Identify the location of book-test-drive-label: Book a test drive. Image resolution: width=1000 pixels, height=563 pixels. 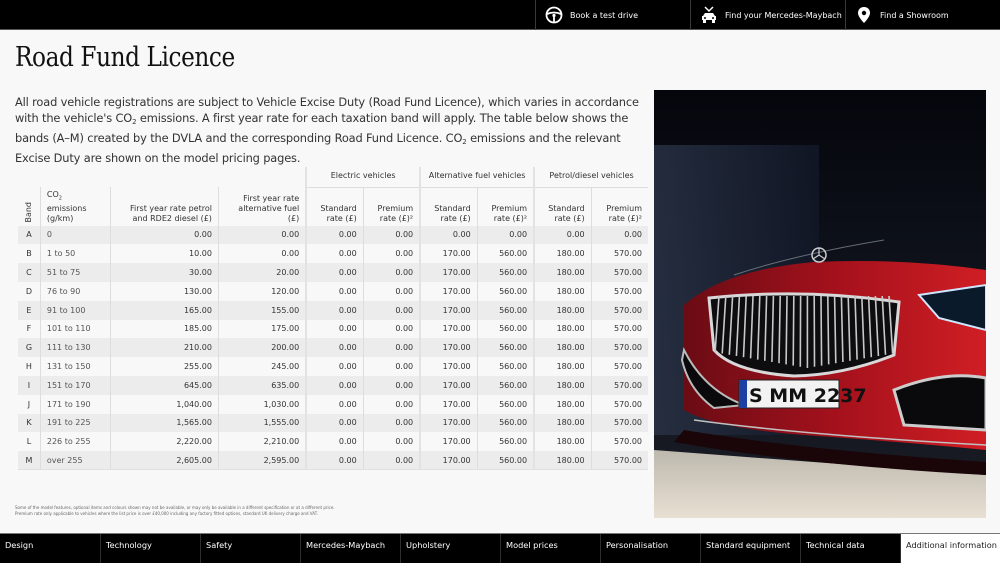
(604, 15).